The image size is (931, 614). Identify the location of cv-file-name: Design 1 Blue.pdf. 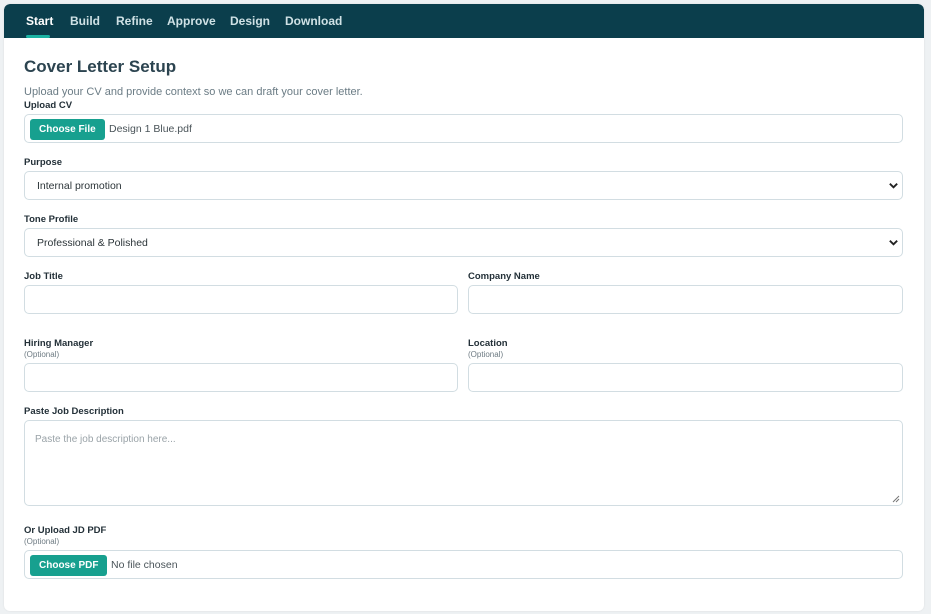
(150, 129).